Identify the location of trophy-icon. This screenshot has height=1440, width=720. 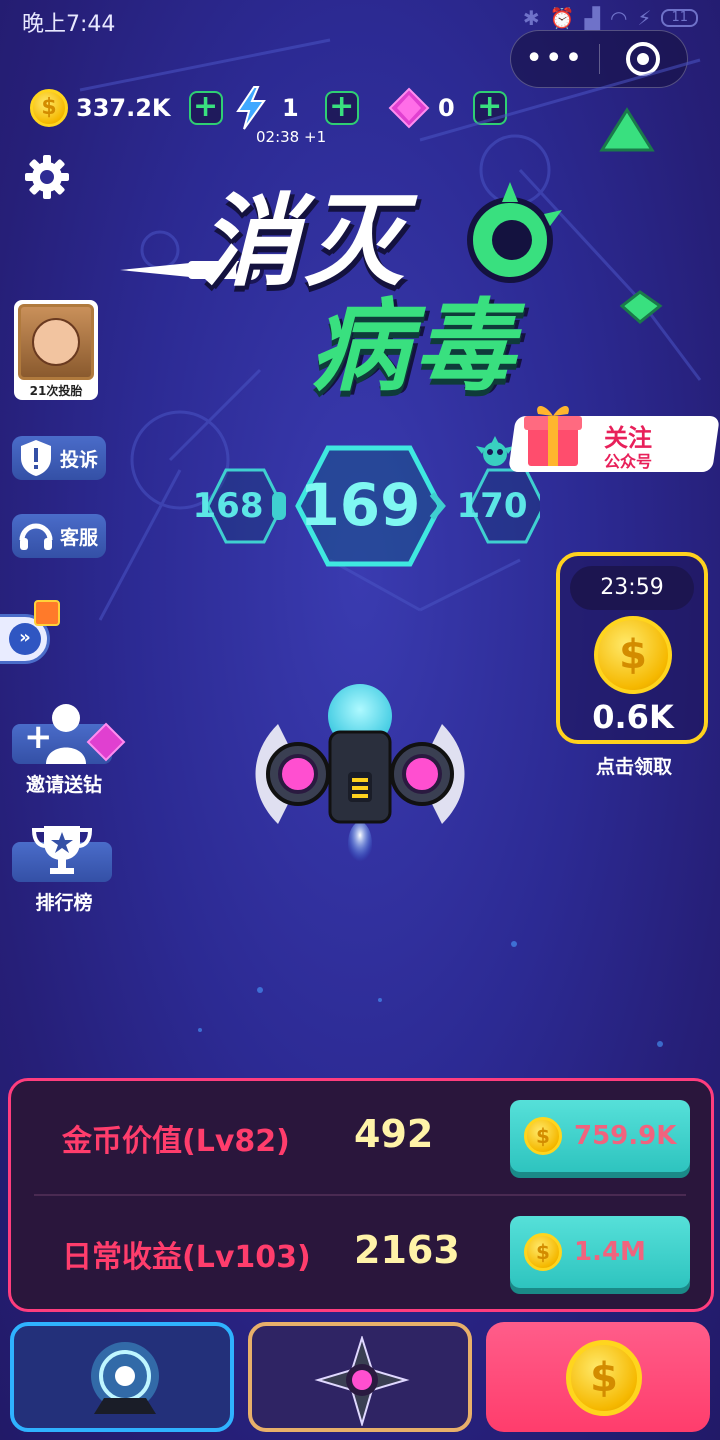
(62, 850).